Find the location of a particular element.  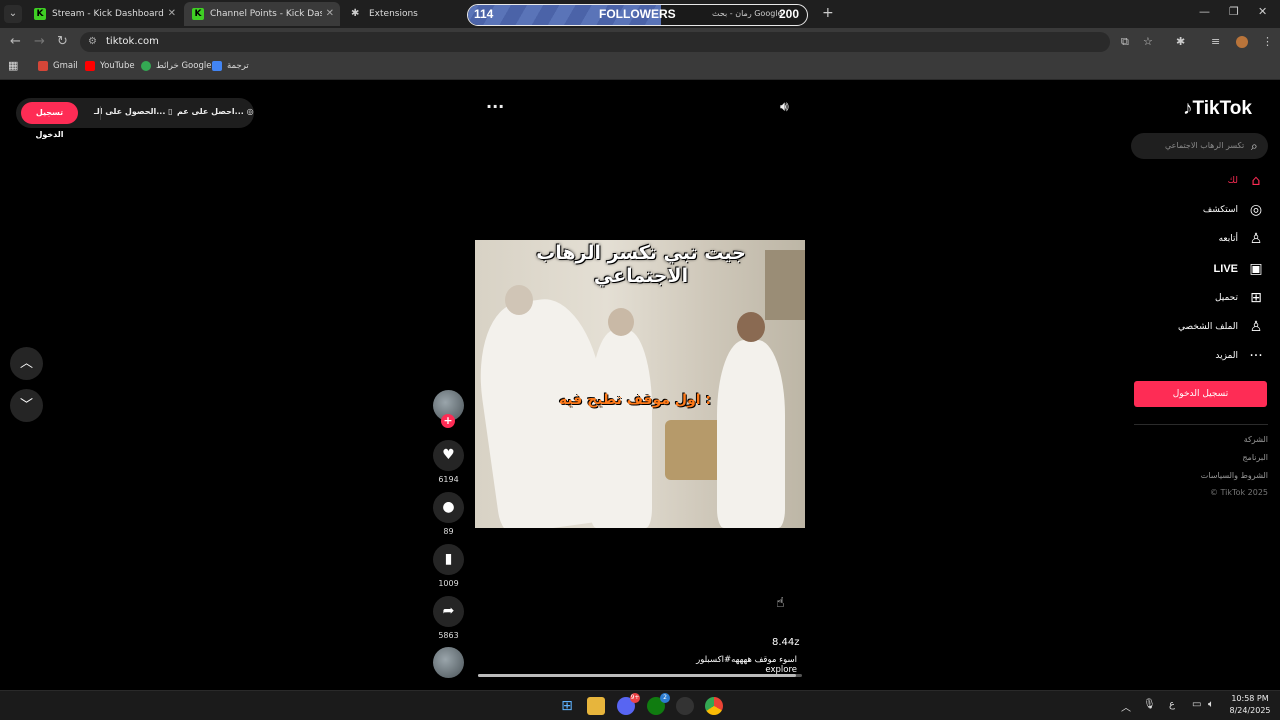

tiktok-logo: ♪TikTok is located at coordinates (1217, 109).